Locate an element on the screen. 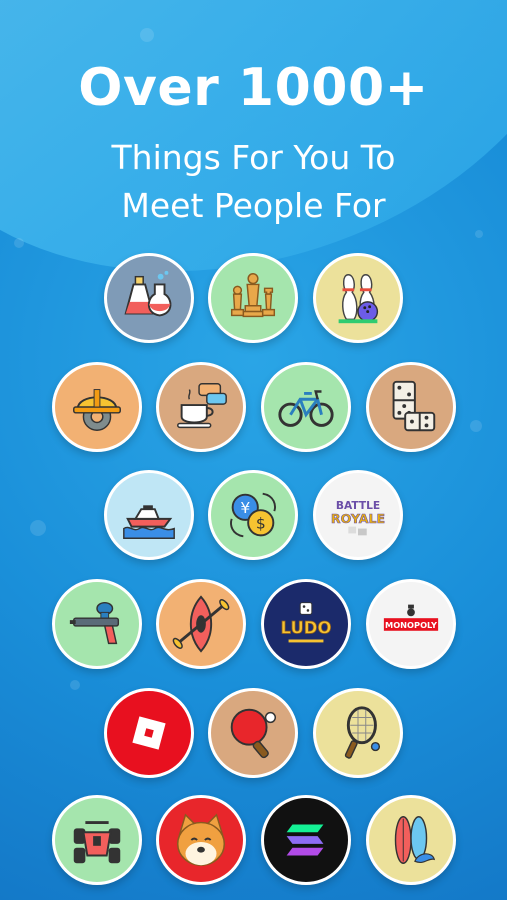  bowling-icon is located at coordinates (358, 299).